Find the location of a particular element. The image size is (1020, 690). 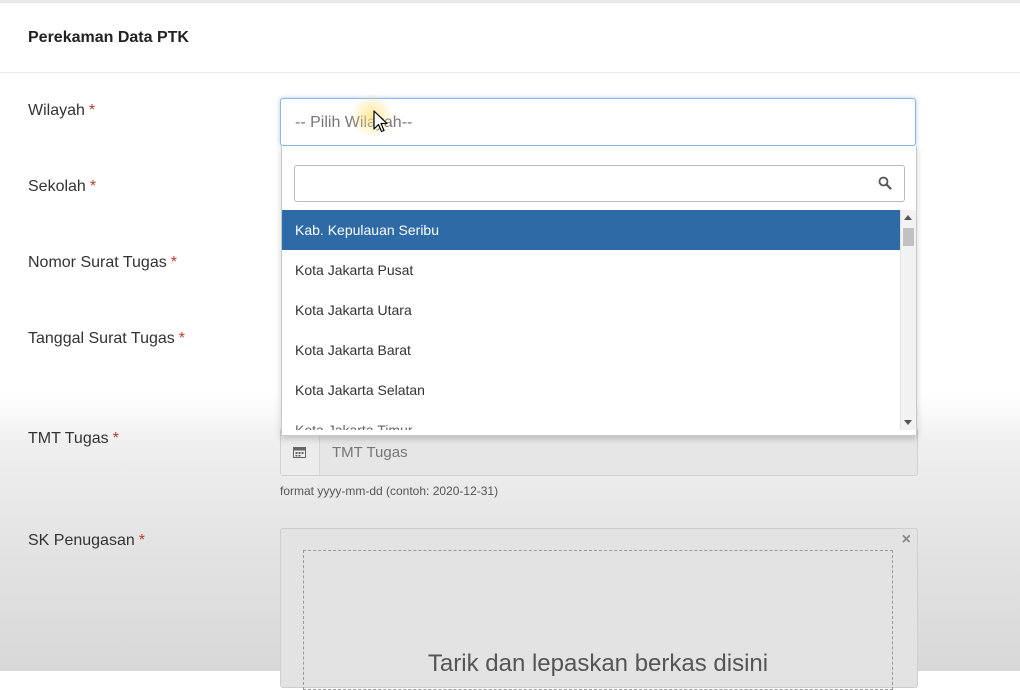

dropdown-search is located at coordinates (599, 183).